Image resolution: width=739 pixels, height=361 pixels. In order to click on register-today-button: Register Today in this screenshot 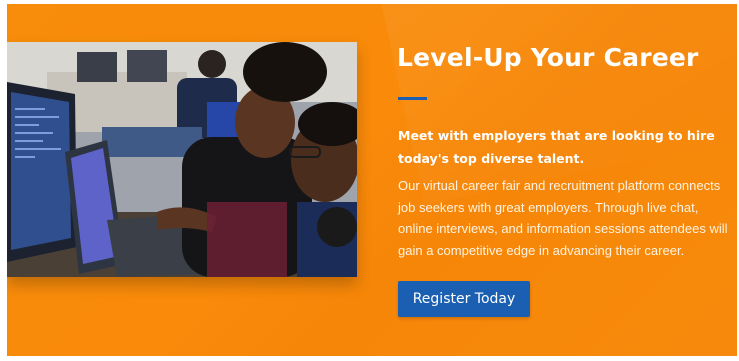, I will do `click(464, 299)`.